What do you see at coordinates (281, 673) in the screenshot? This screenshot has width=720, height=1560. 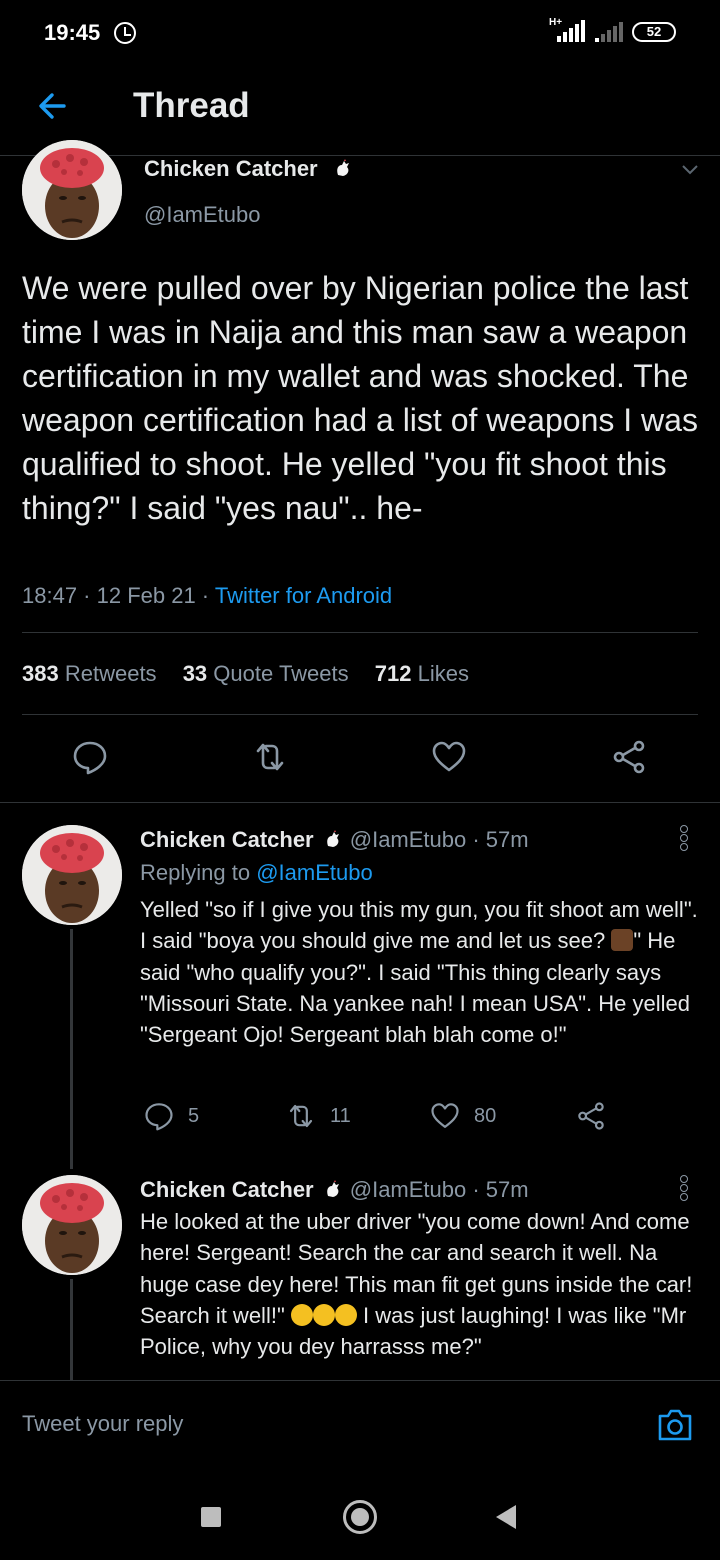 I see `quotes-label: Quote Tweets` at bounding box center [281, 673].